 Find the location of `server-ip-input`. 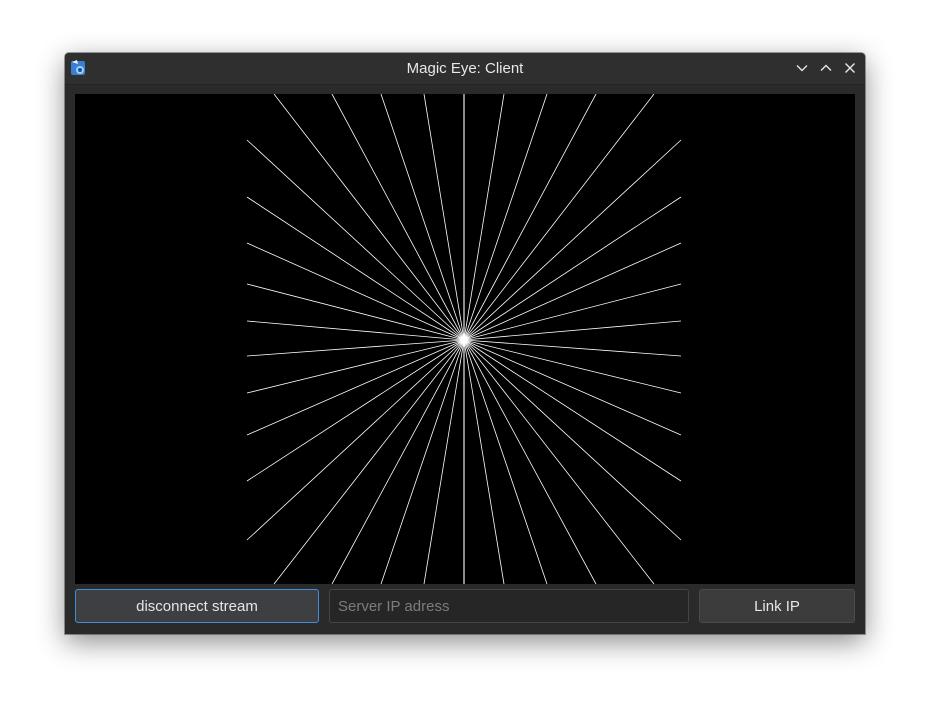

server-ip-input is located at coordinates (509, 606).